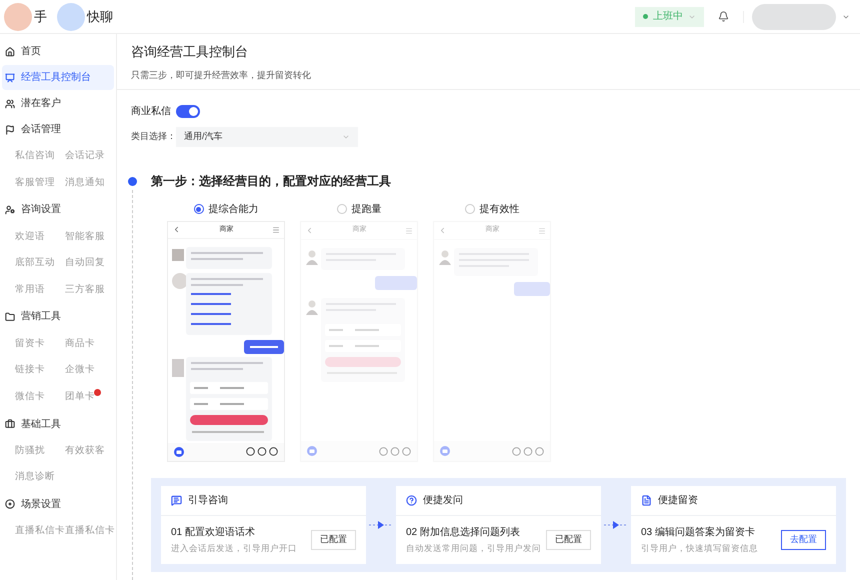 The width and height of the screenshot is (860, 580). Describe the element at coordinates (10, 77) in the screenshot. I see `presentation-icon` at that location.